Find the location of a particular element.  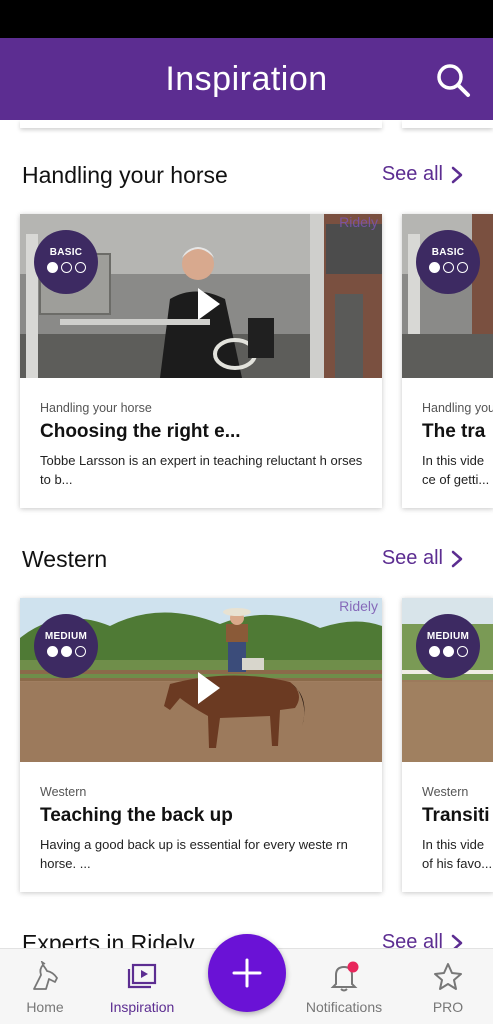

see-all-experts-link: See all is located at coordinates (422, 939).